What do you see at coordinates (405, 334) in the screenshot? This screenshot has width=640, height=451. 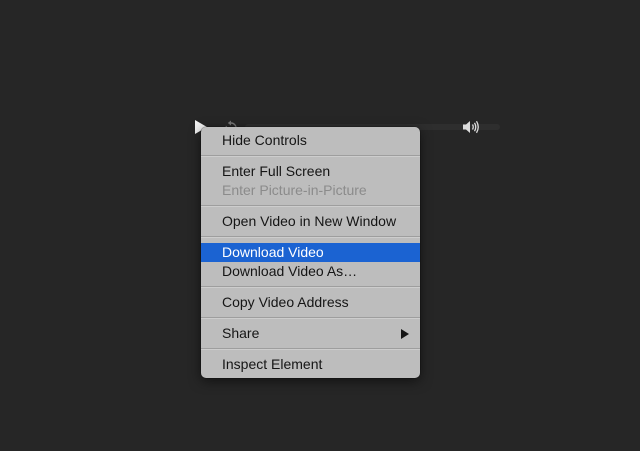 I see `submenu-arrow-icon` at bounding box center [405, 334].